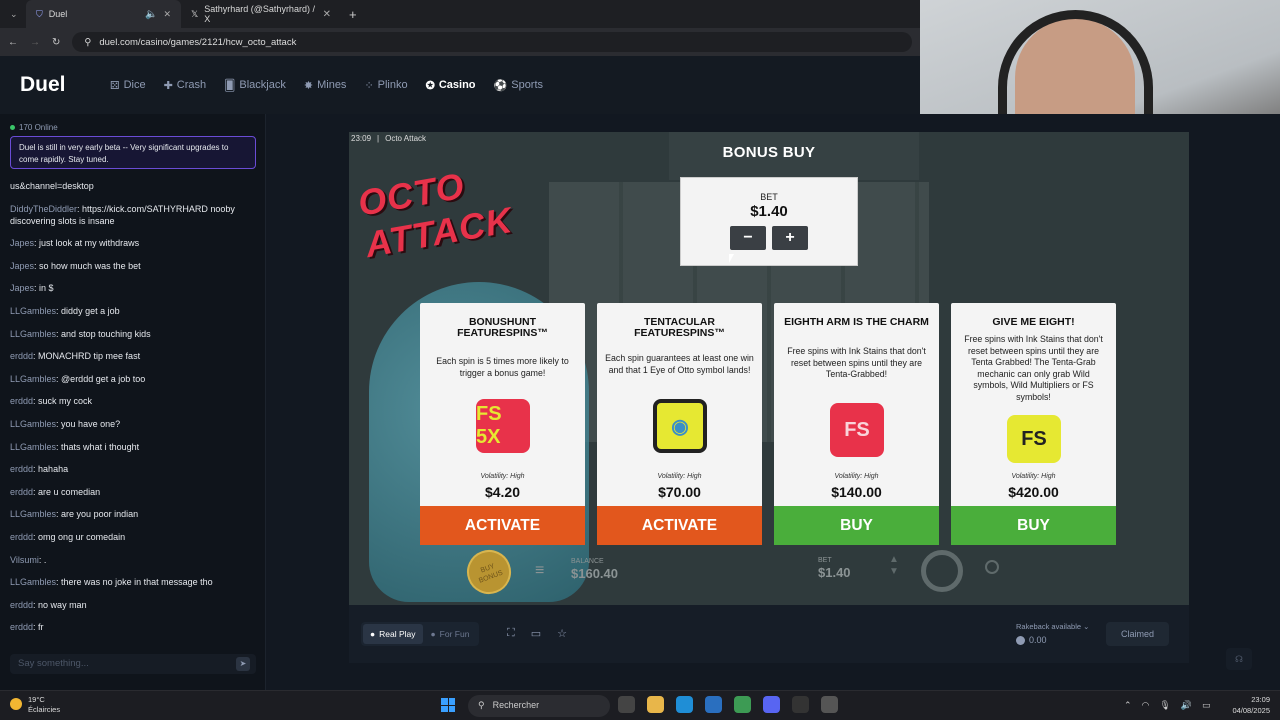 Image resolution: width=1280 pixels, height=720 pixels. Describe the element at coordinates (519, 85) in the screenshot. I see `nav-sports: ⚽ Sports` at that location.